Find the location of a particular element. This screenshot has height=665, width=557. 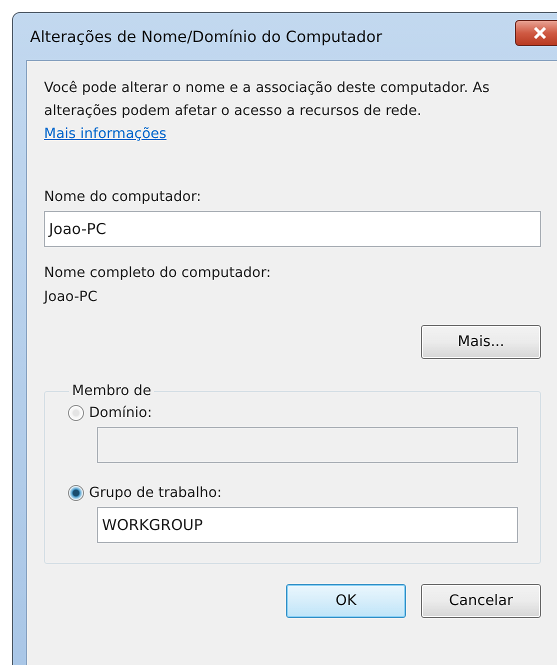

close-icon is located at coordinates (540, 32).